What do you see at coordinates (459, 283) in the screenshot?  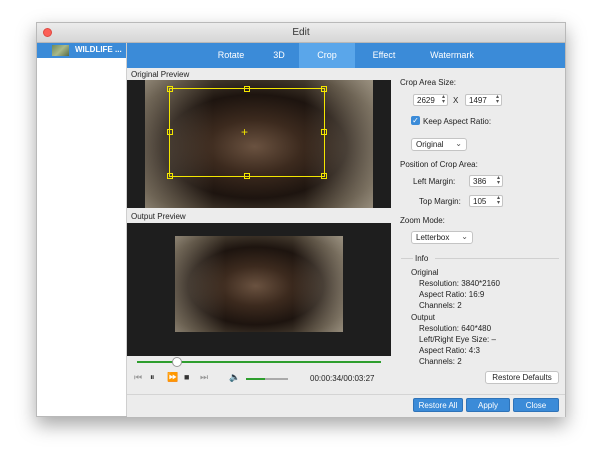 I see `original-resolution: Resolution: 3840*2160` at bounding box center [459, 283].